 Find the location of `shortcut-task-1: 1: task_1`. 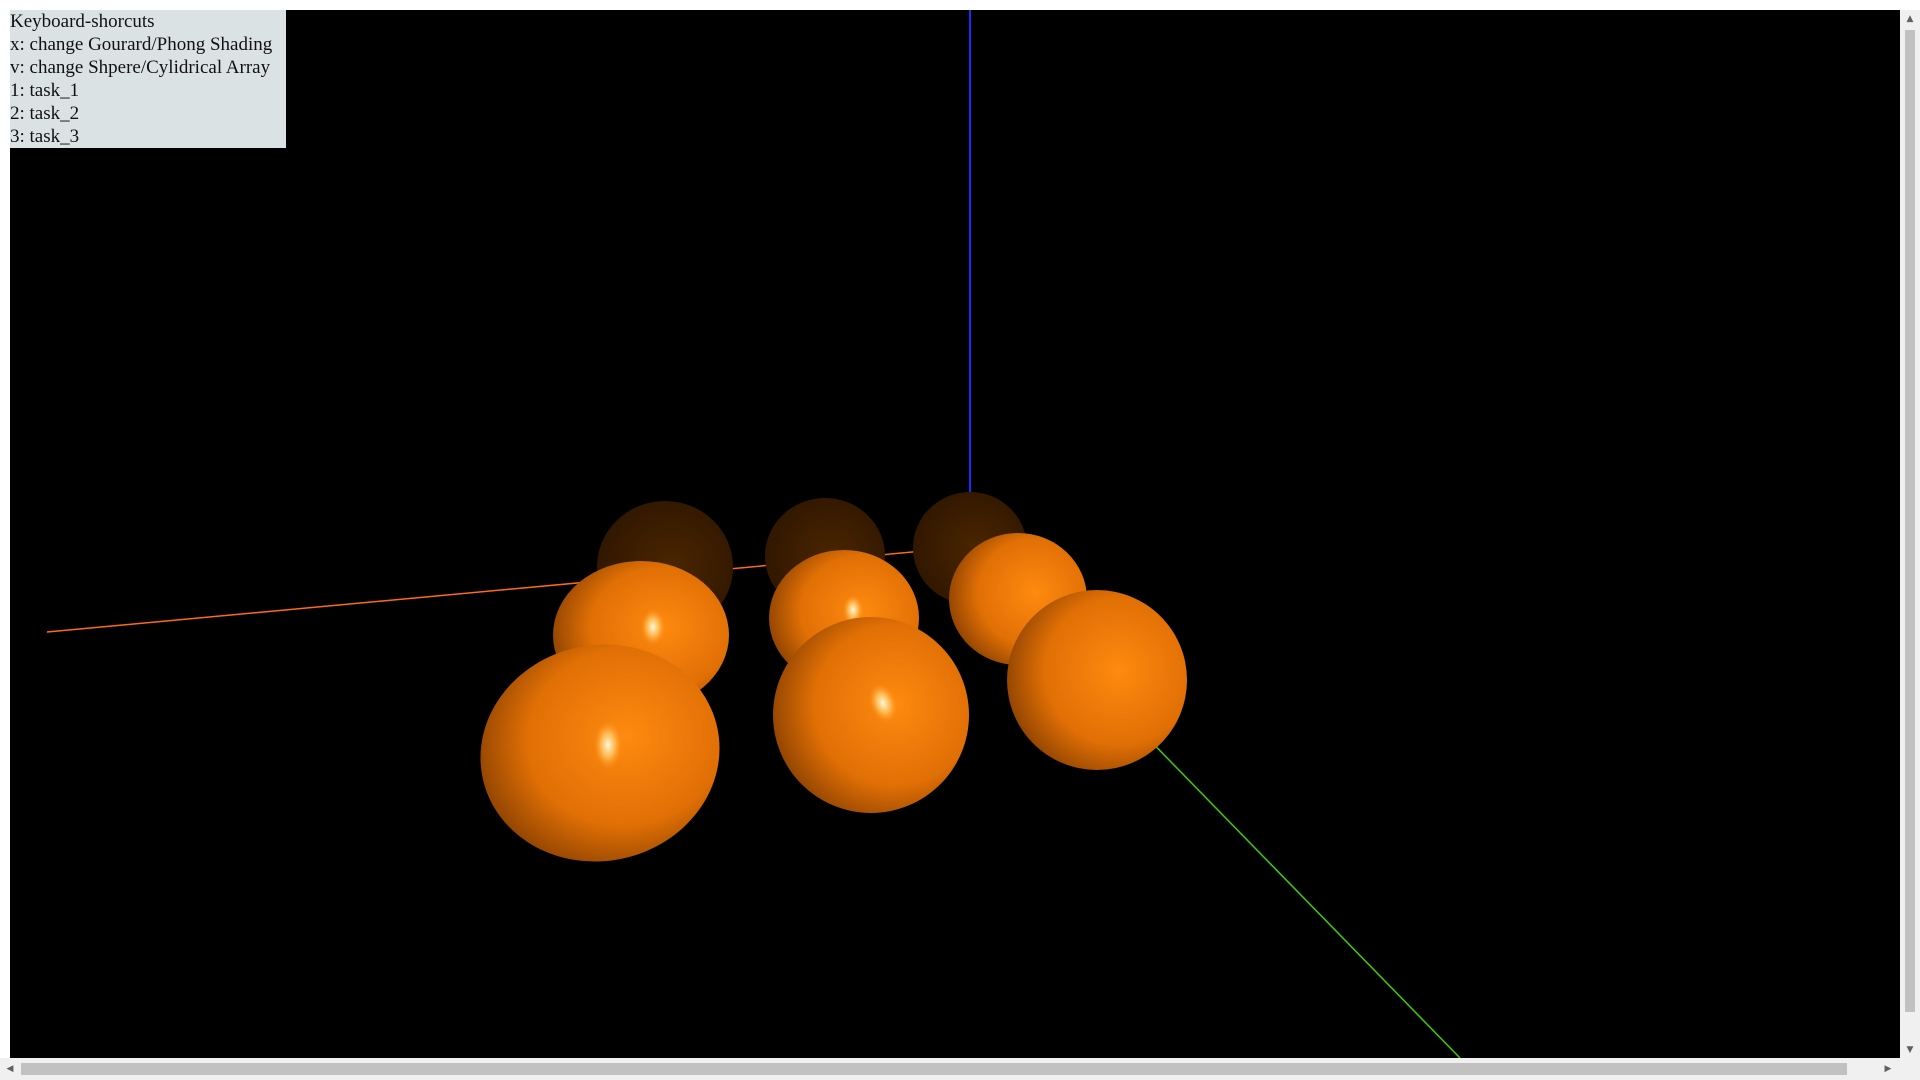

shortcut-task-1: 1: task_1 is located at coordinates (45, 90).